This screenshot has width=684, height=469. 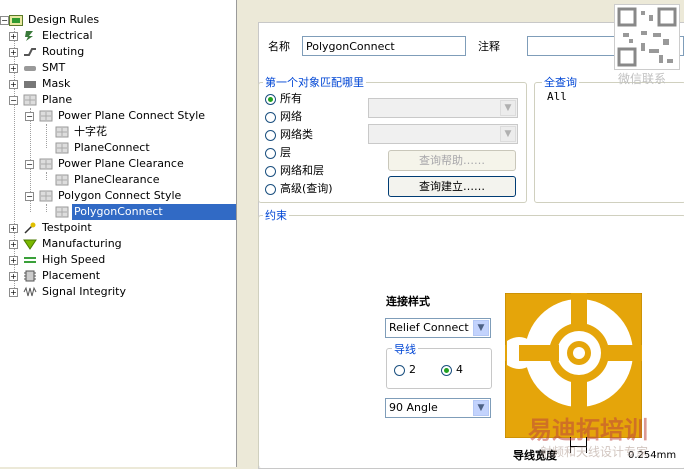 I want to click on full-query-legend: 全查询, so click(x=560, y=82).